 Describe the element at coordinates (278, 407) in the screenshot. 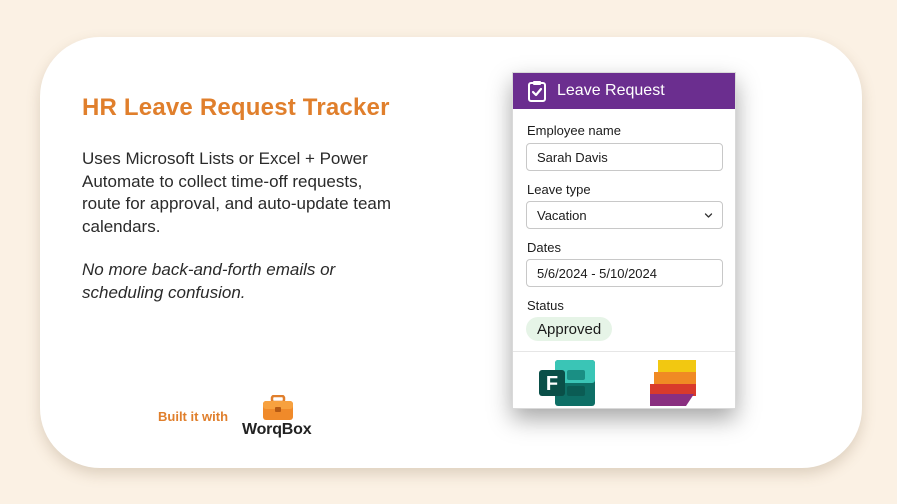

I see `briefcase-icon` at that location.